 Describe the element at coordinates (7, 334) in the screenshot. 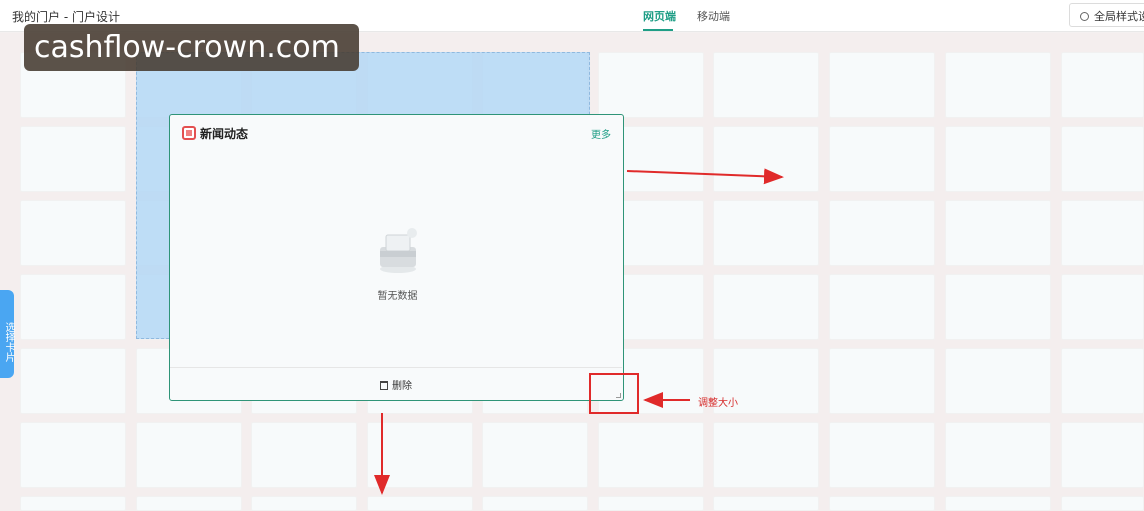

I see `select-card-tab: 选择卡片` at that location.